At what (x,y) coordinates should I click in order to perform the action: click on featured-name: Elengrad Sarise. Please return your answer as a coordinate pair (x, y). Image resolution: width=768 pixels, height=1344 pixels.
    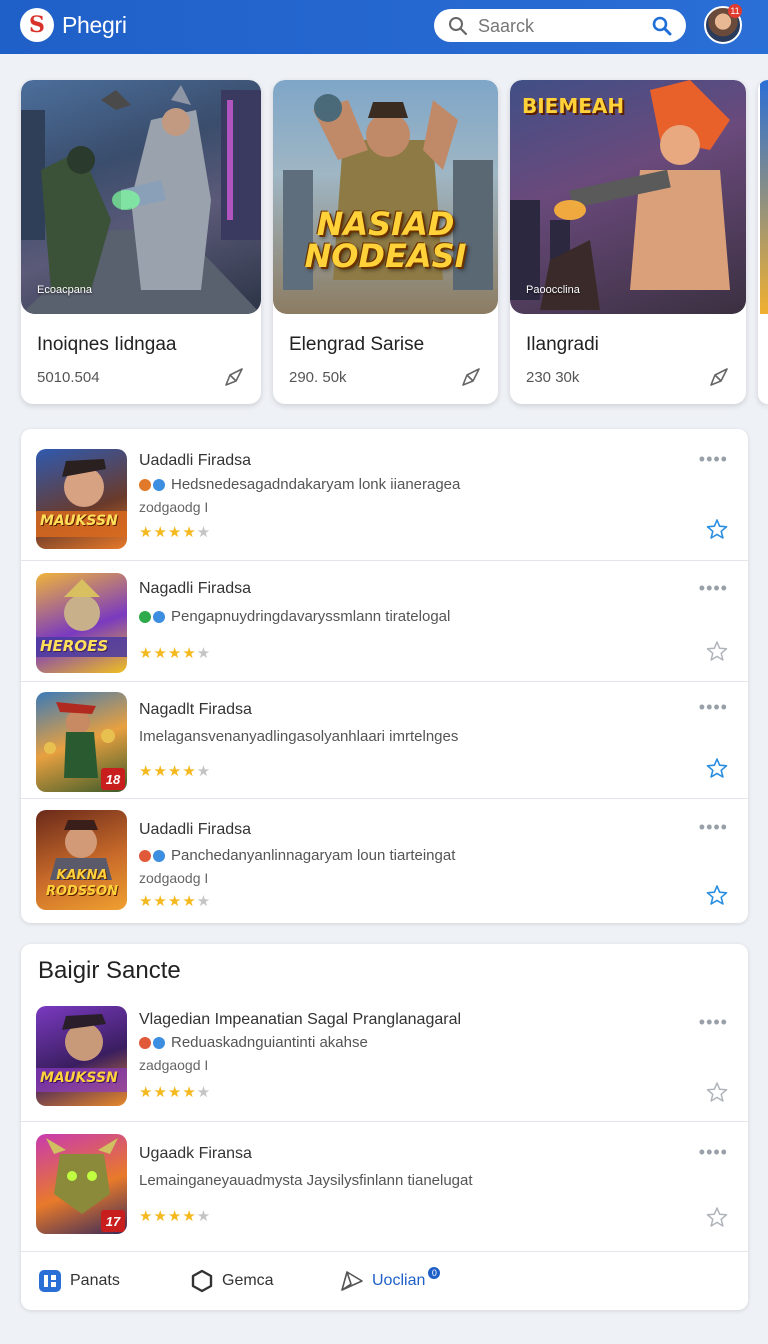
    Looking at the image, I should click on (357, 344).